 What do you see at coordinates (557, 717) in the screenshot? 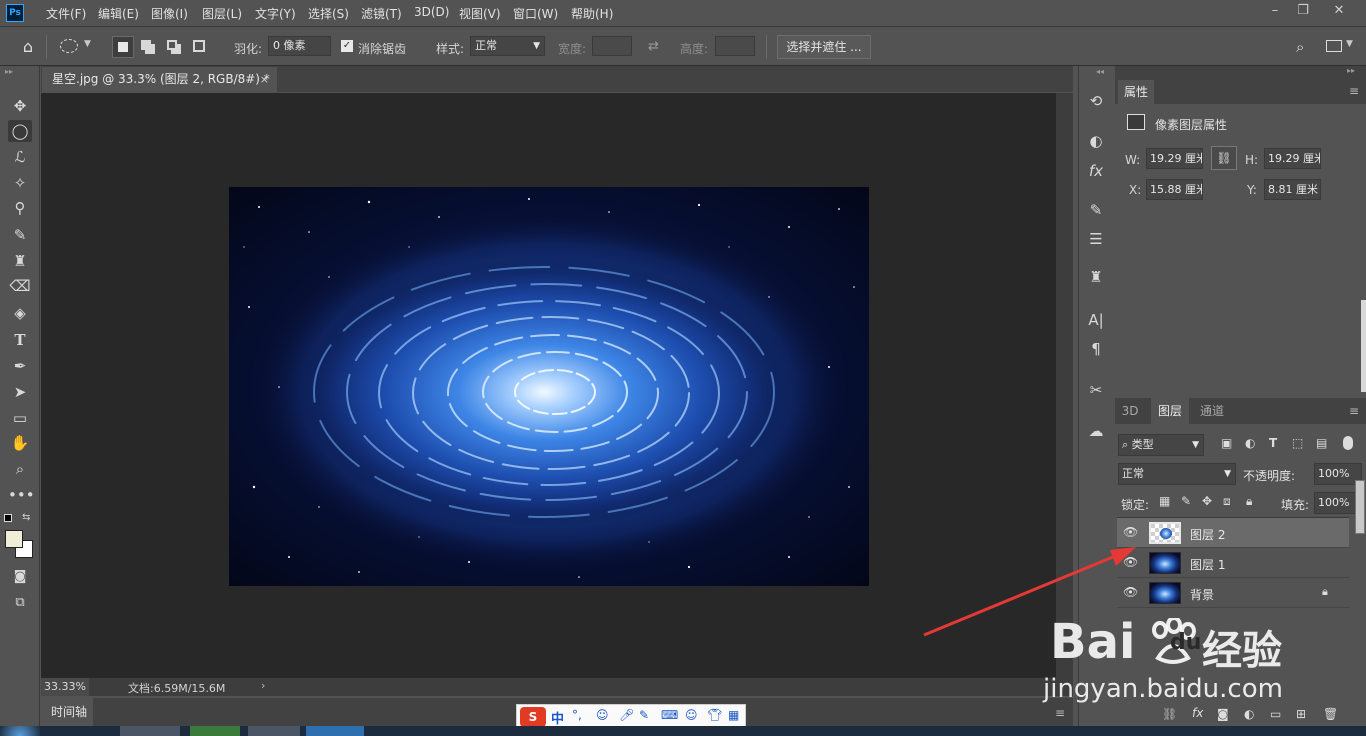
I see `ime-mode-label: 中` at bounding box center [557, 717].